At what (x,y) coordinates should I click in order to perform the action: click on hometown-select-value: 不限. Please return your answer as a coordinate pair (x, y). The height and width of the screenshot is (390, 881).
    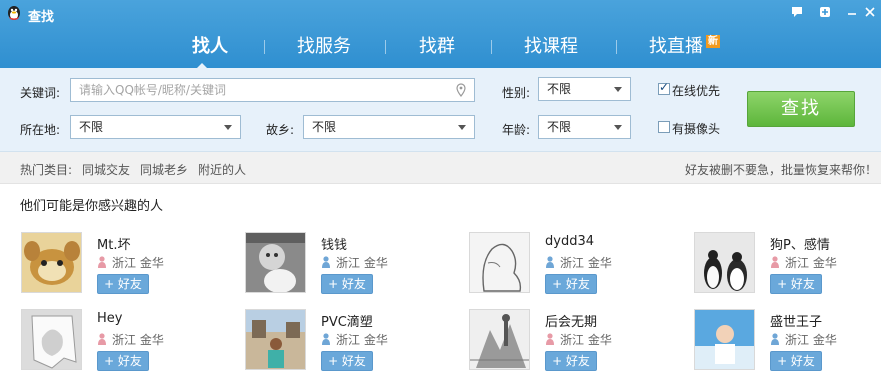
    Looking at the image, I should click on (324, 127).